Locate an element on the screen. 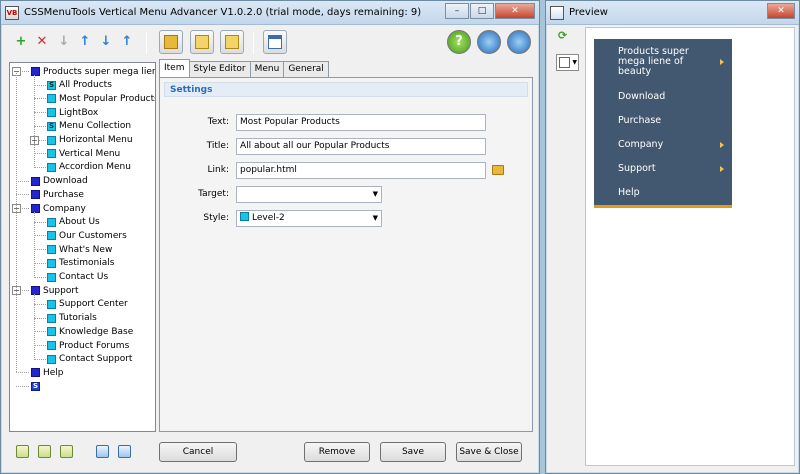  tree-item: S is located at coordinates (37, 386).